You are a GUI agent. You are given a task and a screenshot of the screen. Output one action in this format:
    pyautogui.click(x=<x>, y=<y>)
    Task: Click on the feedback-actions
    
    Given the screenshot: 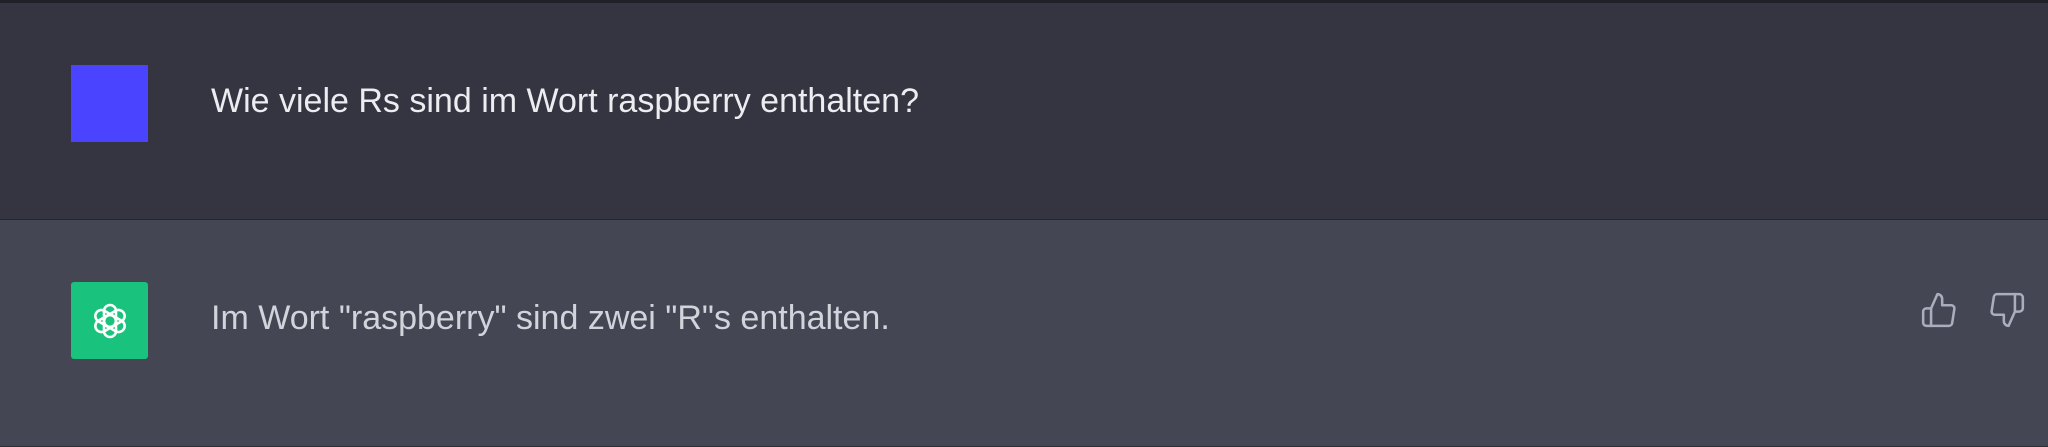 What is the action you would take?
    pyautogui.click(x=1973, y=310)
    